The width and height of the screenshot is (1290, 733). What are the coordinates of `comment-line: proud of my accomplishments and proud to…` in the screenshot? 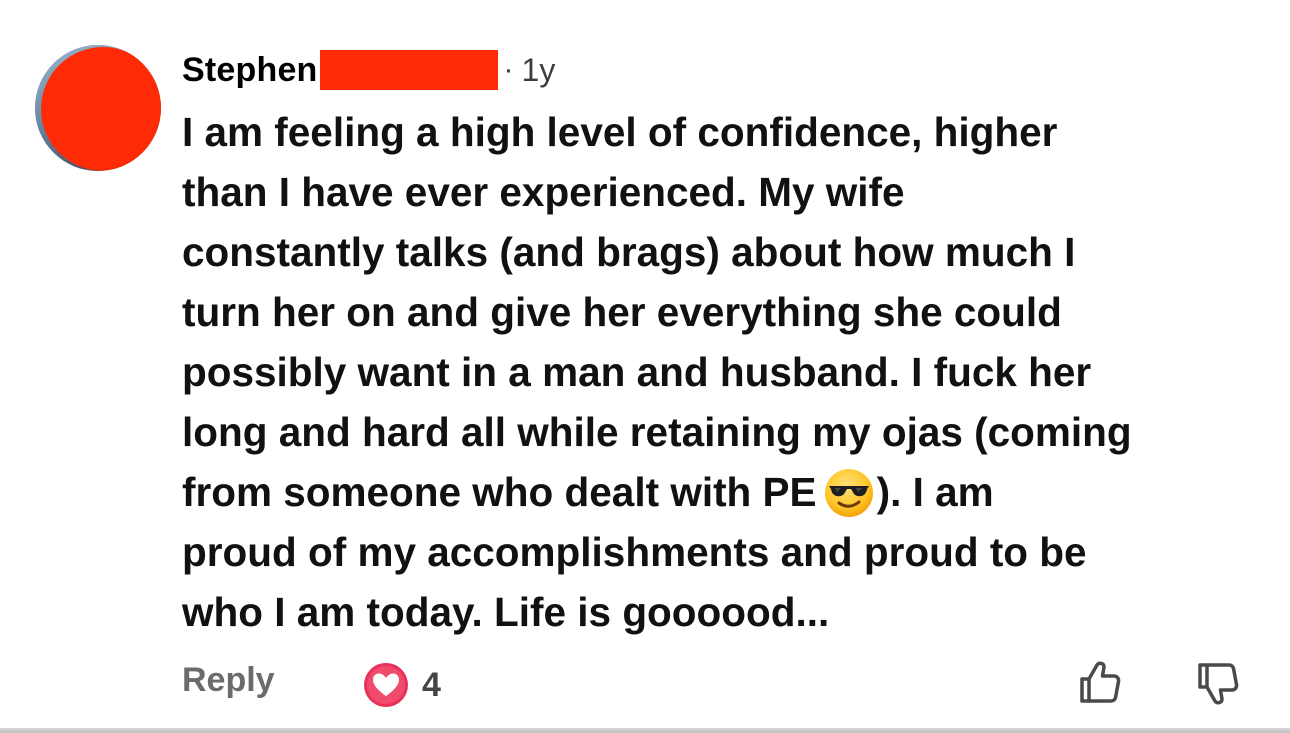 It's located at (634, 552).